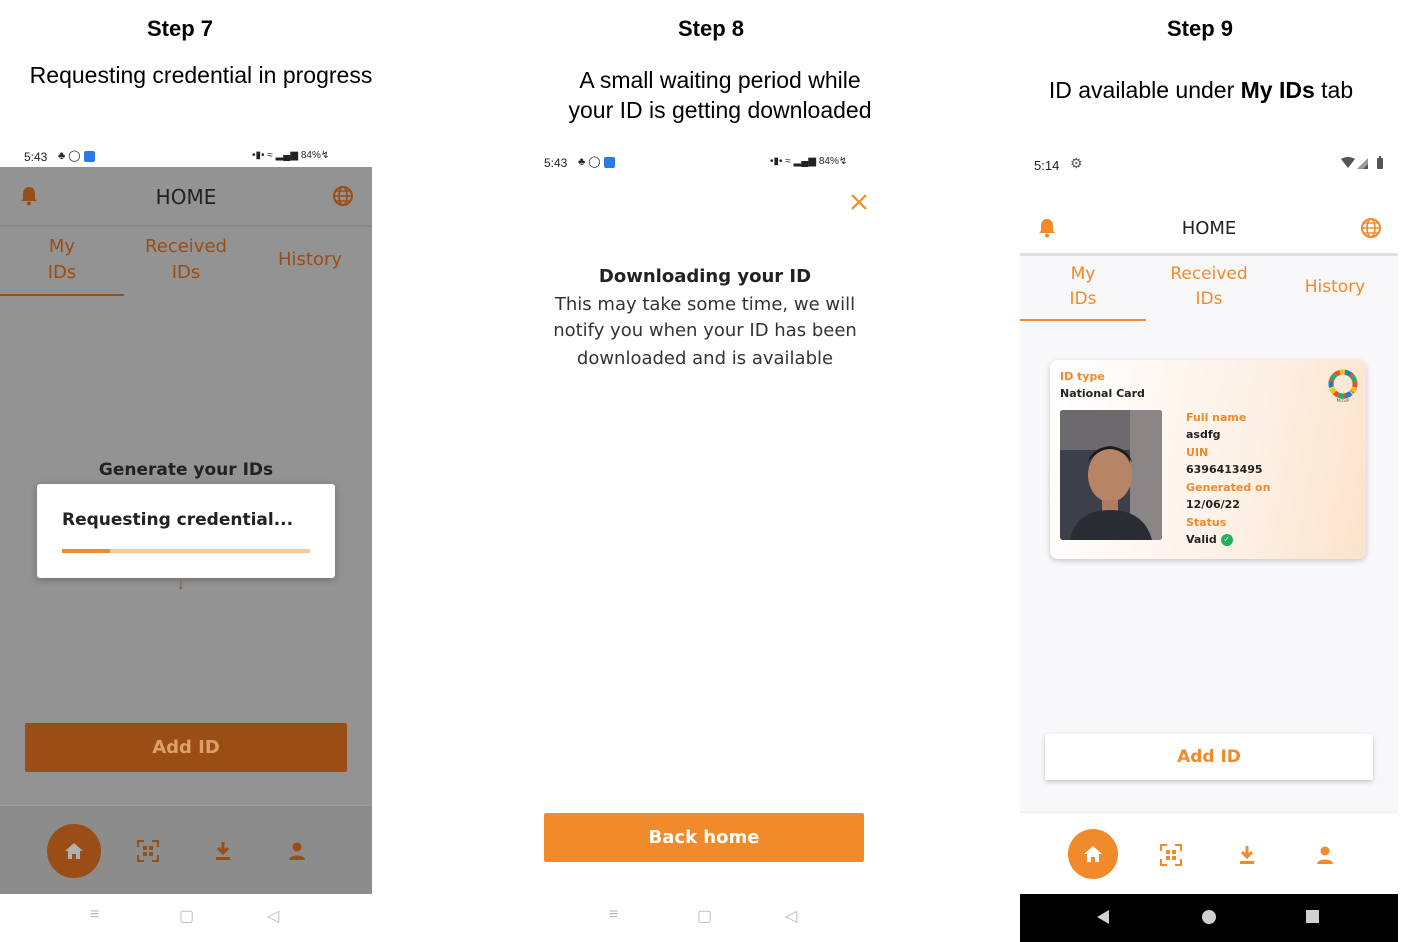 Image resolution: width=1402 pixels, height=942 pixels. Describe the element at coordinates (186, 551) in the screenshot. I see `progress-bar-track` at that location.